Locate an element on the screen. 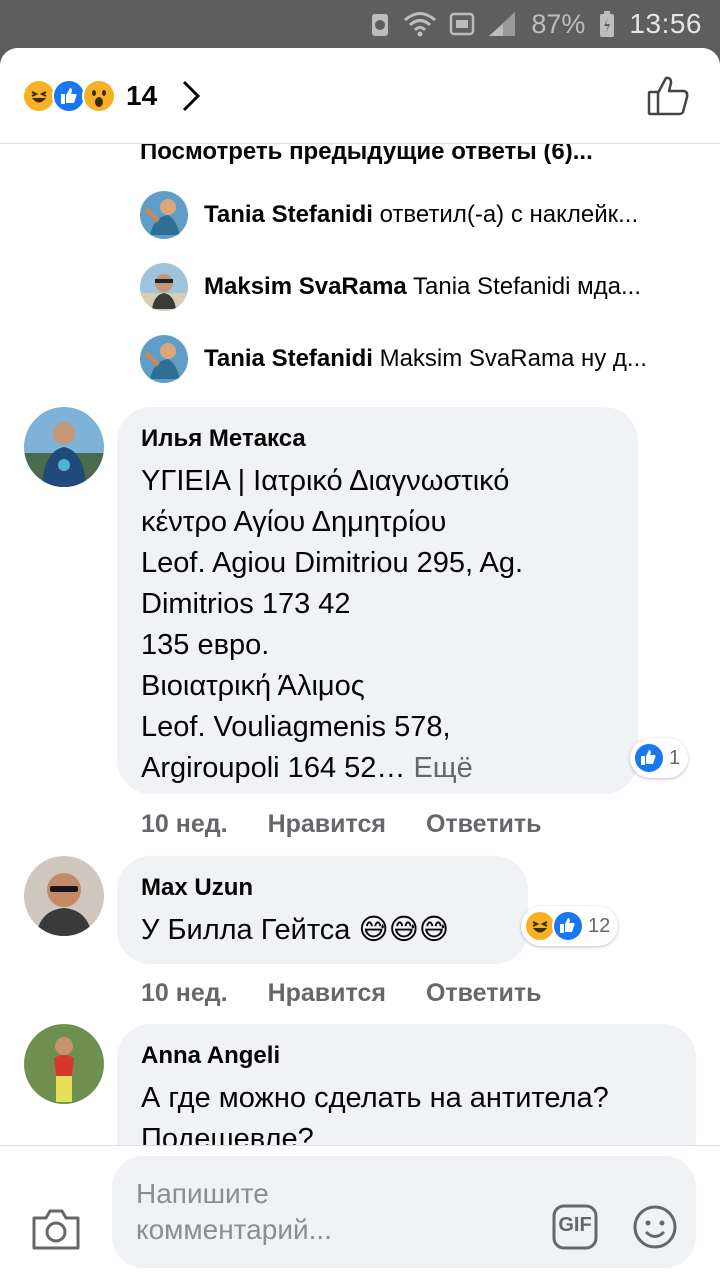 This screenshot has height=1280, width=720. thumbs-up-icon is located at coordinates (668, 96).